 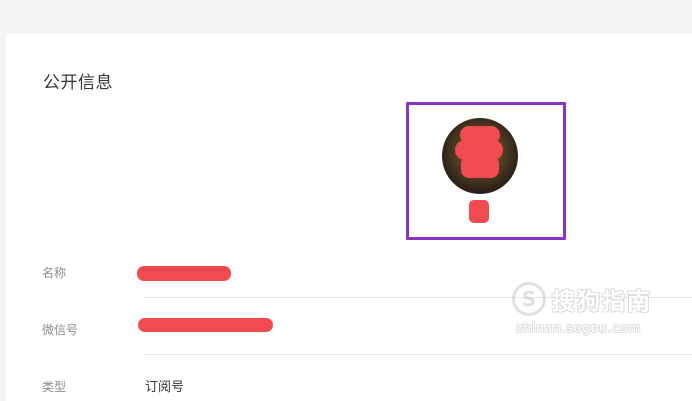 I want to click on section-title: 公开信息, so click(x=78, y=83).